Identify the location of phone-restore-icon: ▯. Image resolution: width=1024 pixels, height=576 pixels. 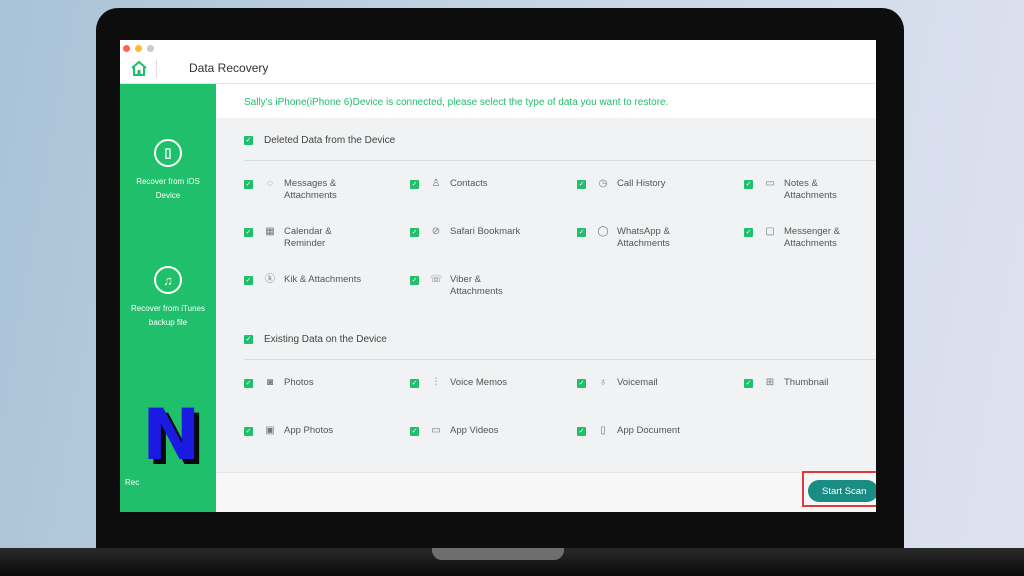
(168, 153).